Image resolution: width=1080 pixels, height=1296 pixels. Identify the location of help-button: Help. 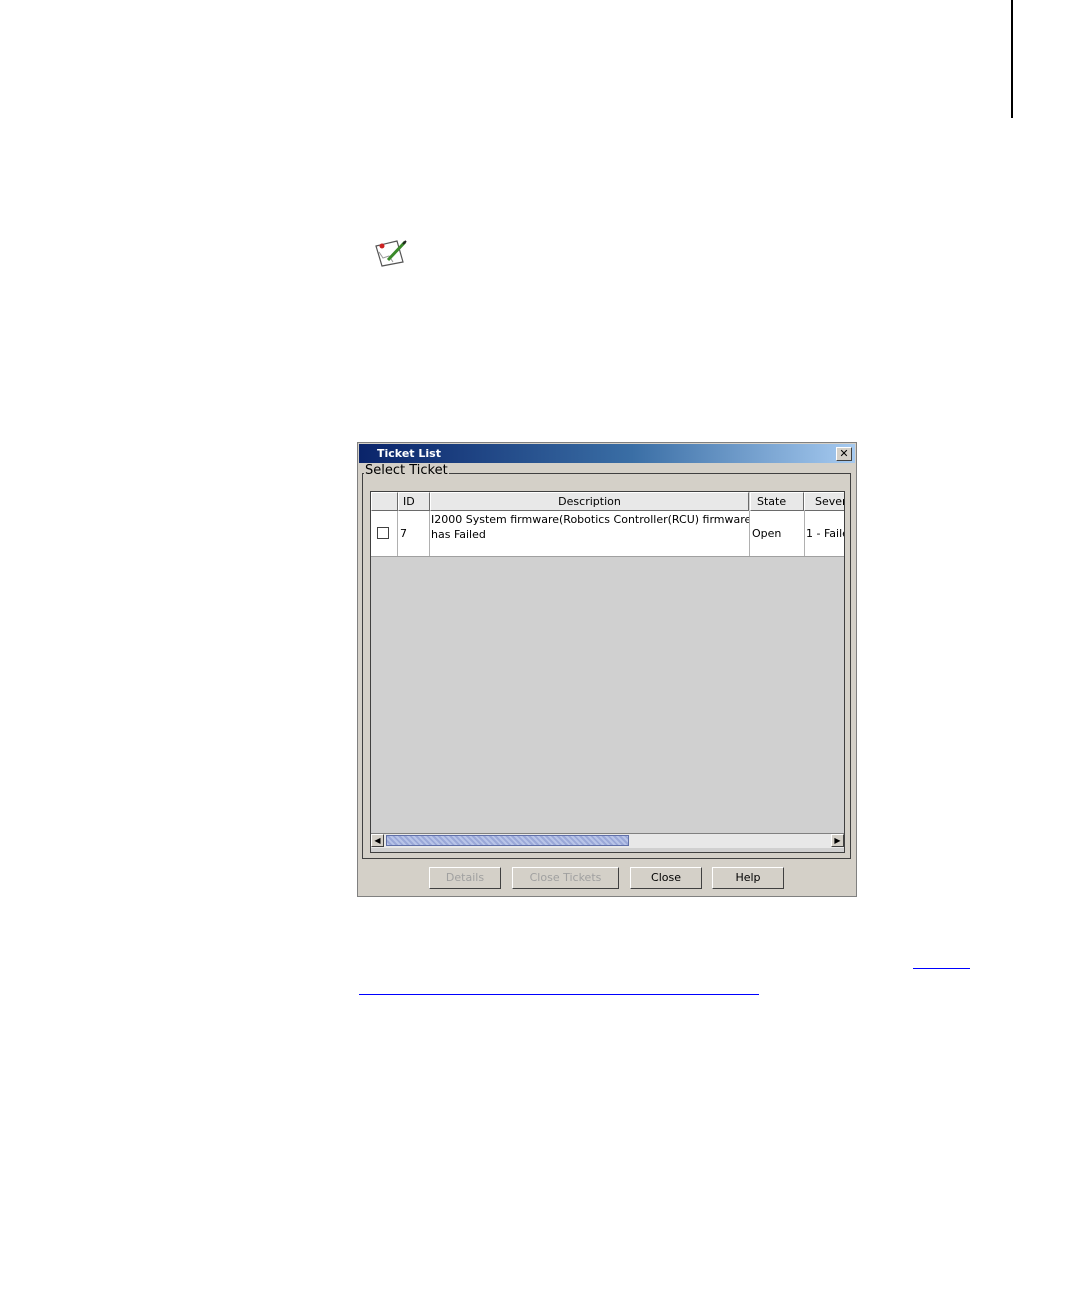
(748, 878).